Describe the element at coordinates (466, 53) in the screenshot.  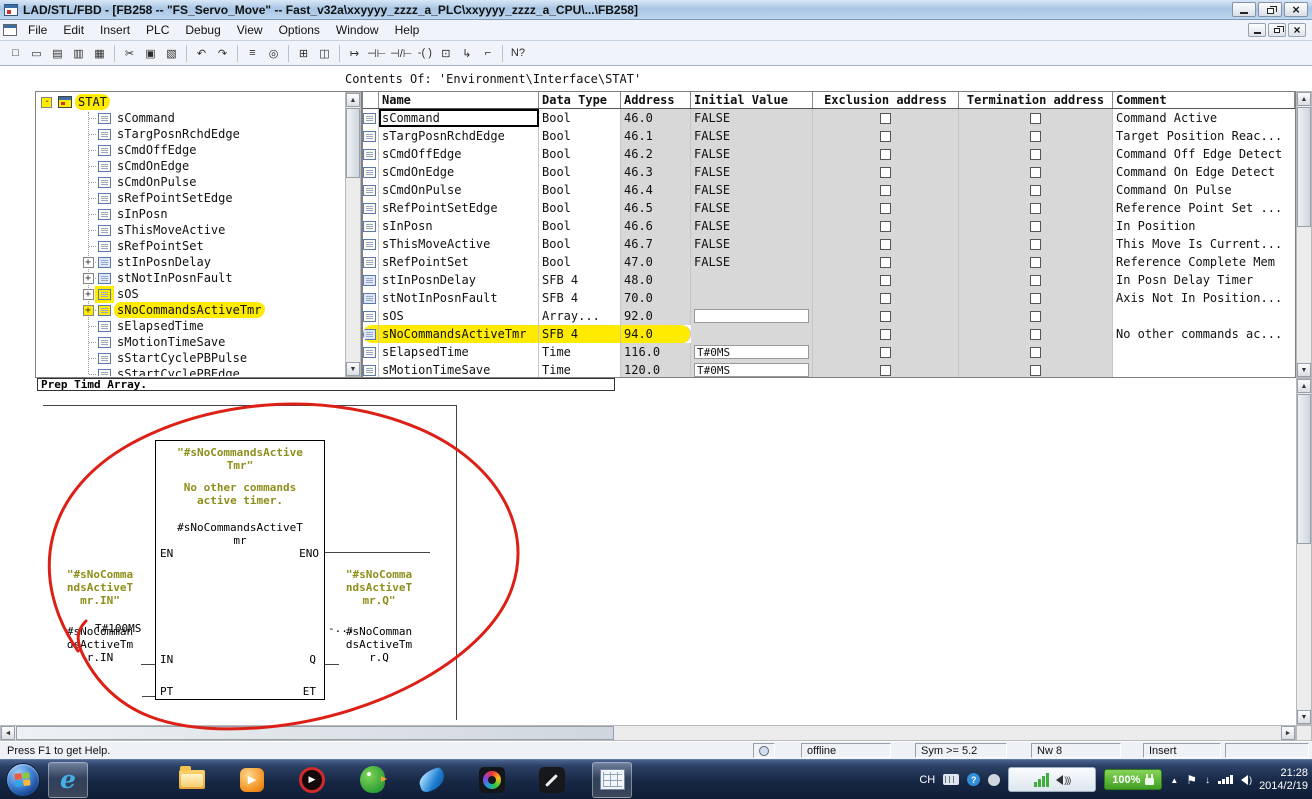
I see `open-branch-icon: ↳` at that location.